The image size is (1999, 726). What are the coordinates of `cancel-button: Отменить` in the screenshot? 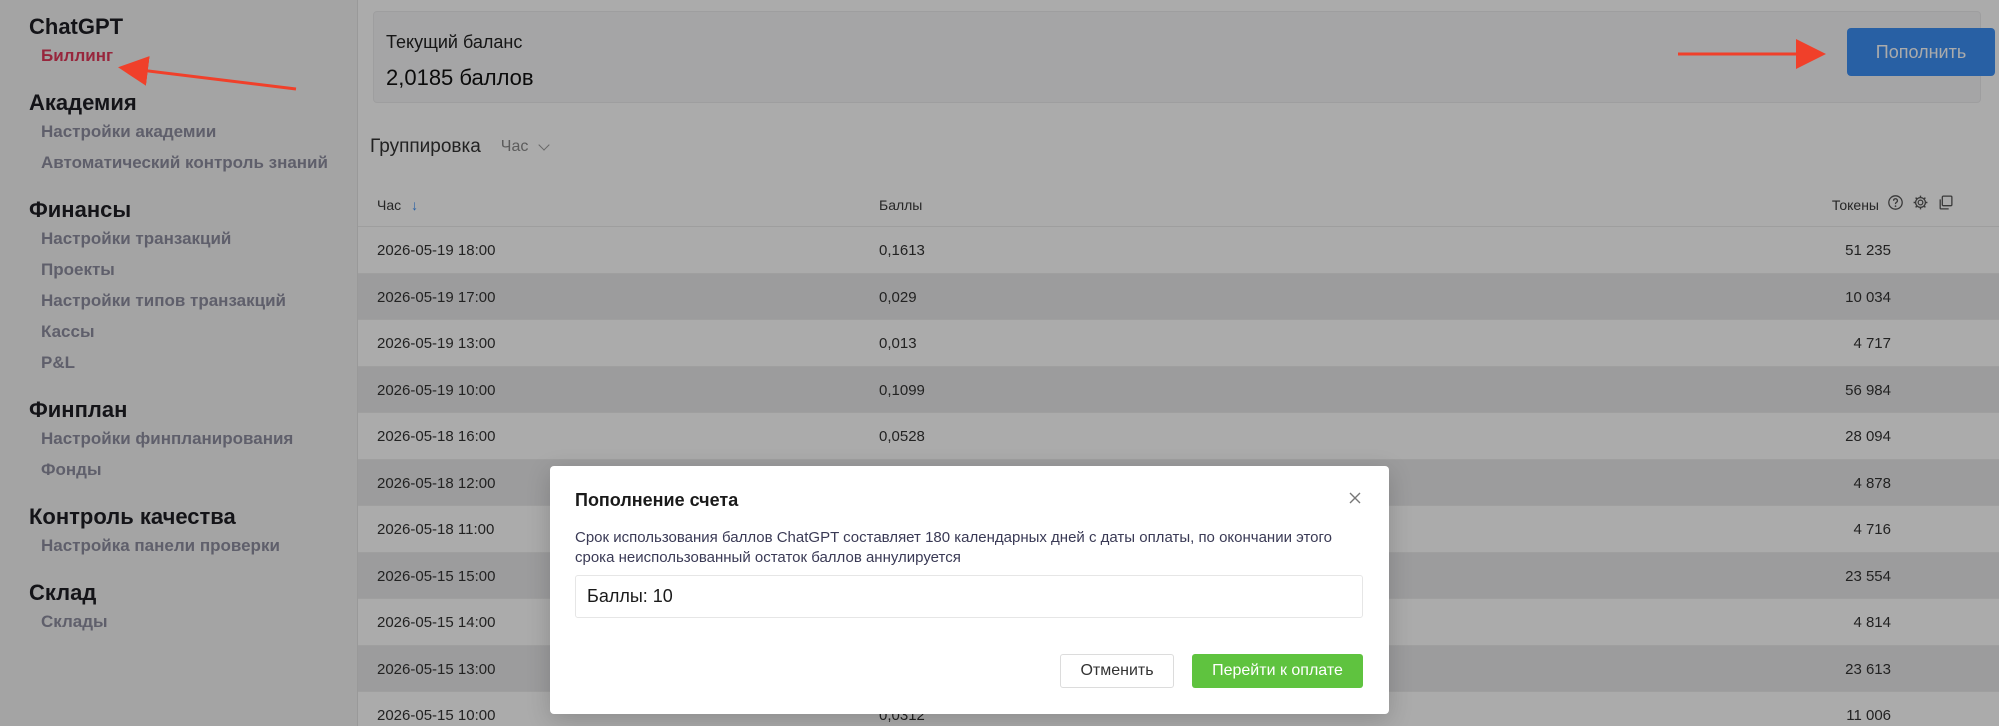 It's located at (1117, 671).